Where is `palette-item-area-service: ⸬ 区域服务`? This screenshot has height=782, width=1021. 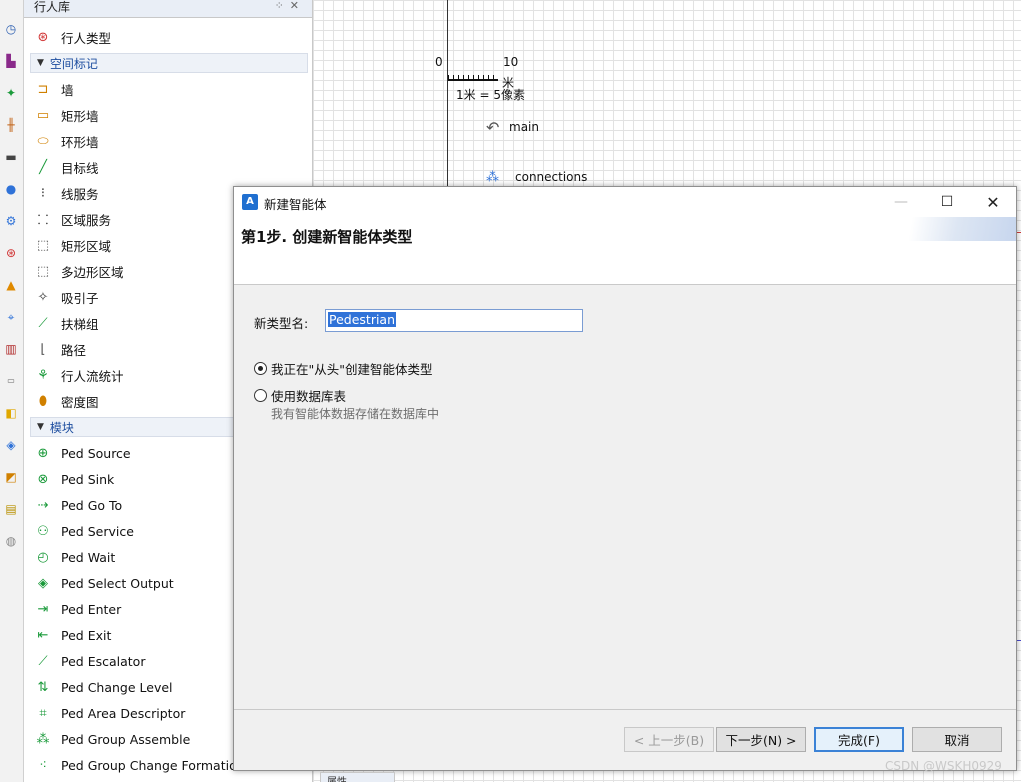
palette-item-area-service: ⸬ 区域服务 is located at coordinates (72, 219).